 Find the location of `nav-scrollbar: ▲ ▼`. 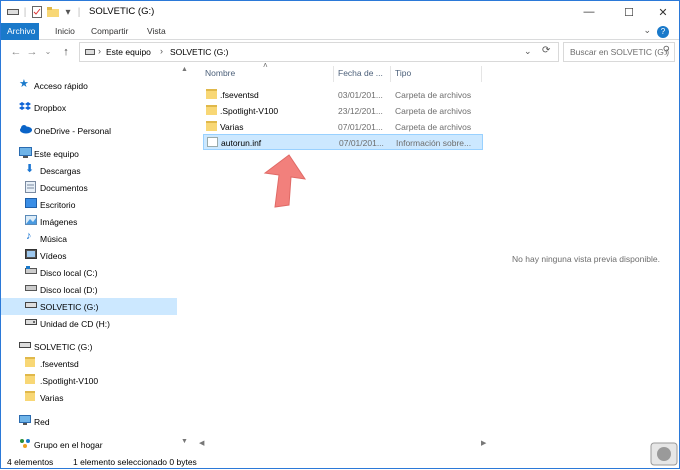

nav-scrollbar: ▲ ▼ is located at coordinates (184, 257).